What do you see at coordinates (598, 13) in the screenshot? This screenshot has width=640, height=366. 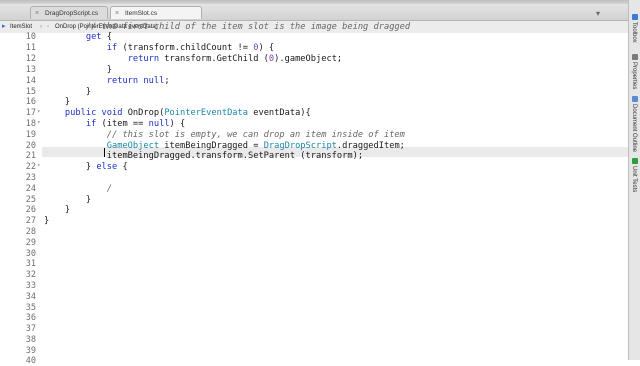 I see `chevron-down-icon: ▾` at bounding box center [598, 13].